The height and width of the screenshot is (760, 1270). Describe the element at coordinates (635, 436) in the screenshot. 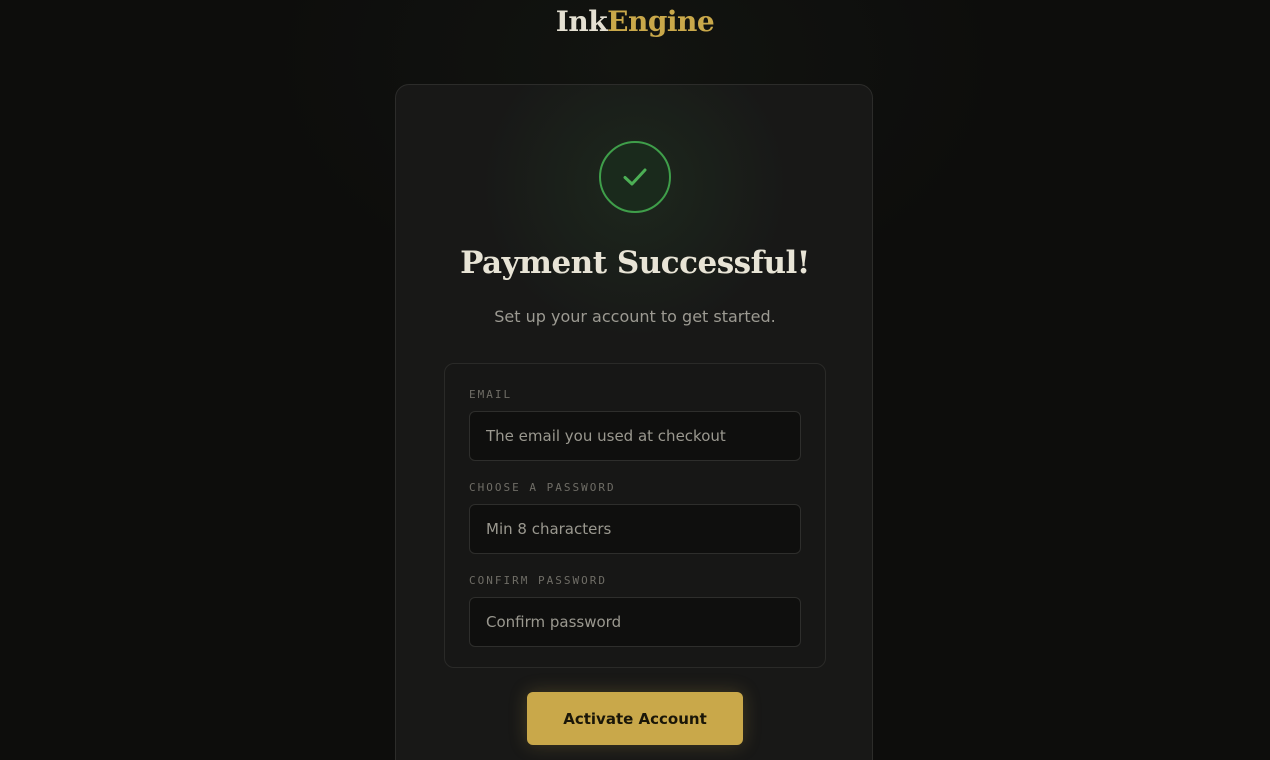

I see `email-field` at that location.